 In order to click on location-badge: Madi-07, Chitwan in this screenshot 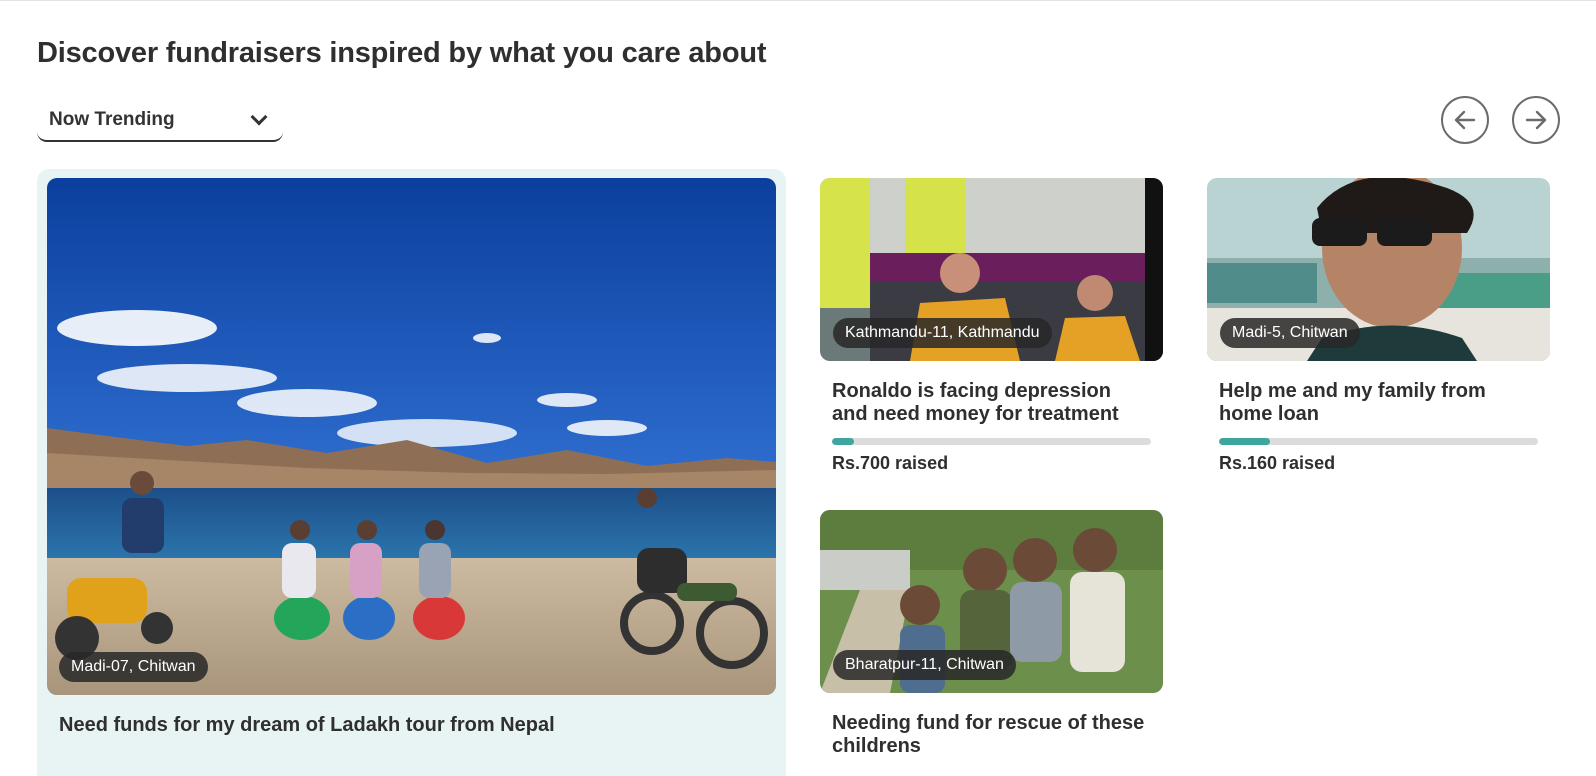, I will do `click(133, 667)`.